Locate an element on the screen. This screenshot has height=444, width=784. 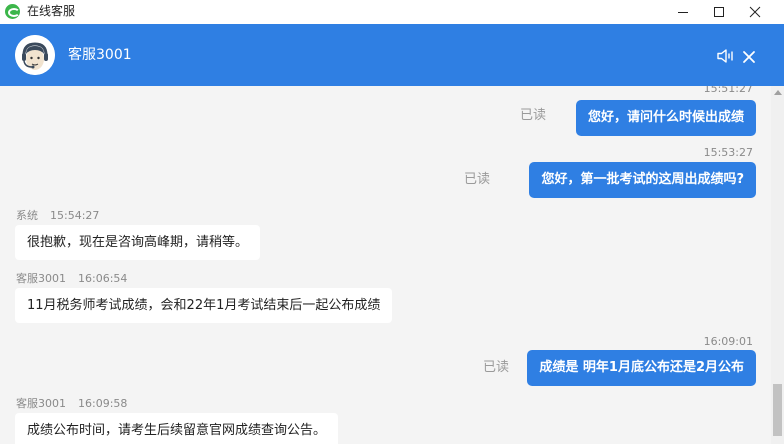
maximize-icon is located at coordinates (719, 12).